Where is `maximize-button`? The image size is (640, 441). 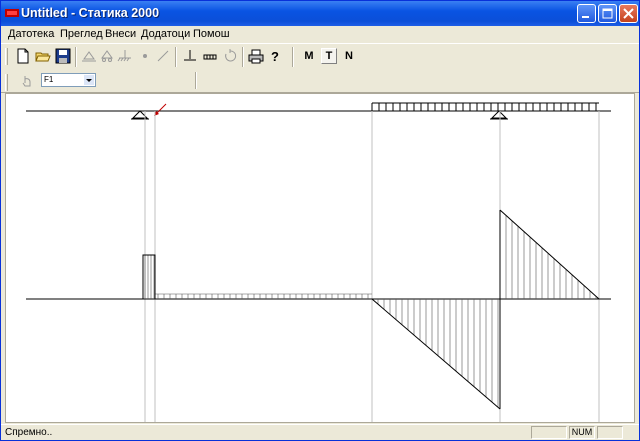
maximize-button is located at coordinates (607, 13).